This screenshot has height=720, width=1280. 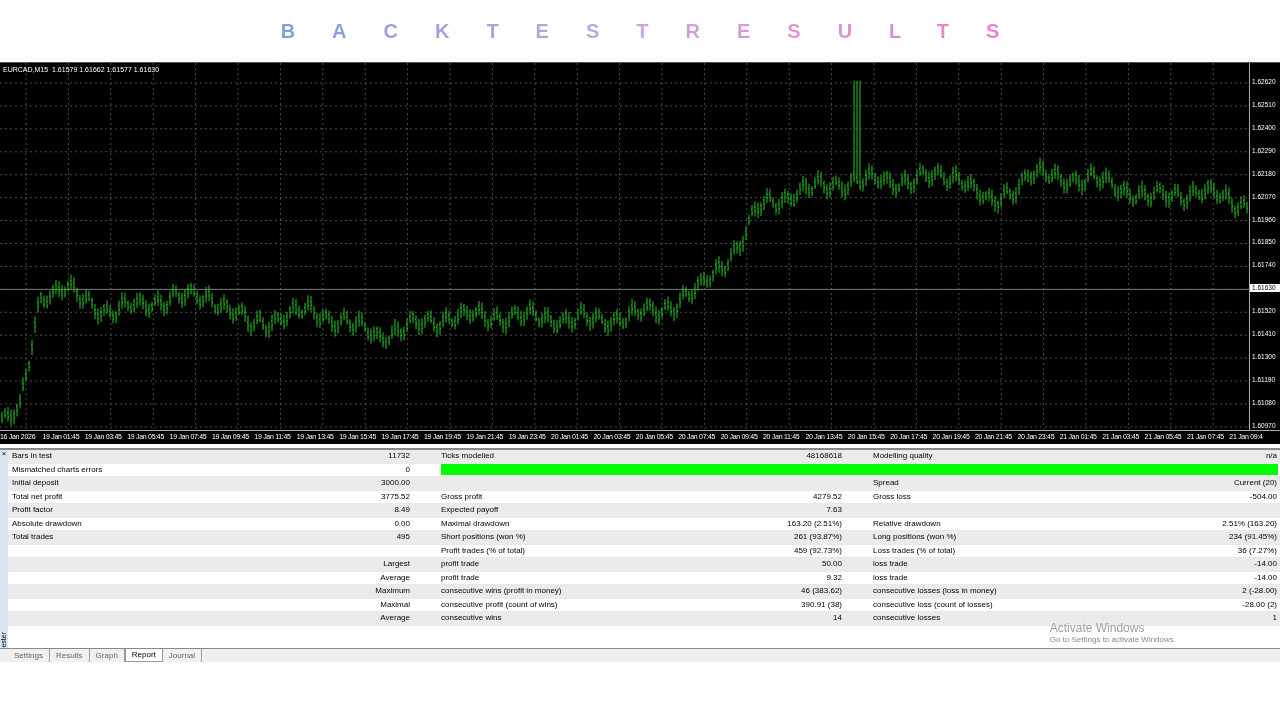 I want to click on stat-value: Maximum, so click(x=392, y=591).